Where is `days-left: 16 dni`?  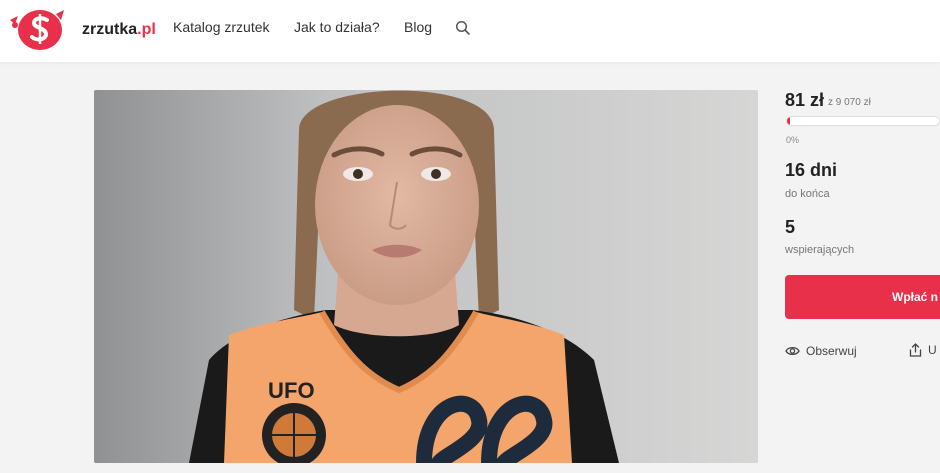
days-left: 16 dni is located at coordinates (811, 170).